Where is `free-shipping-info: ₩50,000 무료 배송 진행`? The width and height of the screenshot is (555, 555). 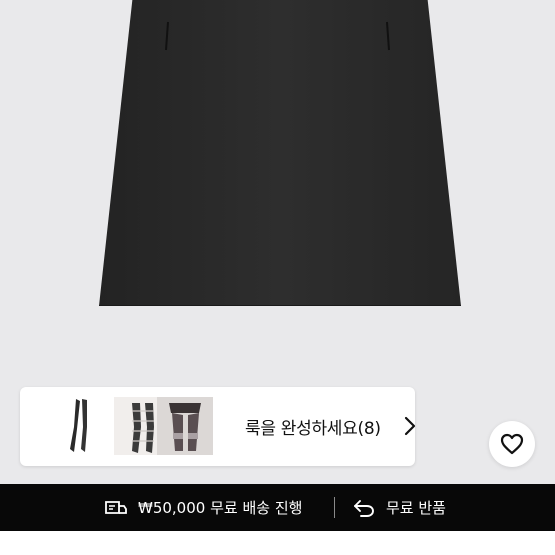 free-shipping-info: ₩50,000 무료 배송 진행 is located at coordinates (203, 507).